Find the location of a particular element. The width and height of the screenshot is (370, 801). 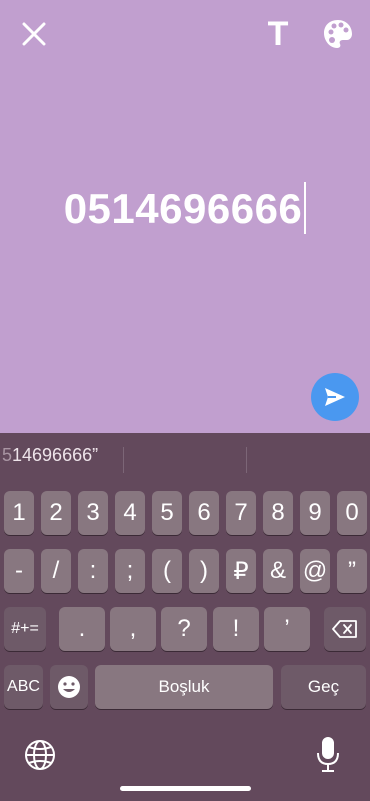

key-6: 6 is located at coordinates (204, 513).